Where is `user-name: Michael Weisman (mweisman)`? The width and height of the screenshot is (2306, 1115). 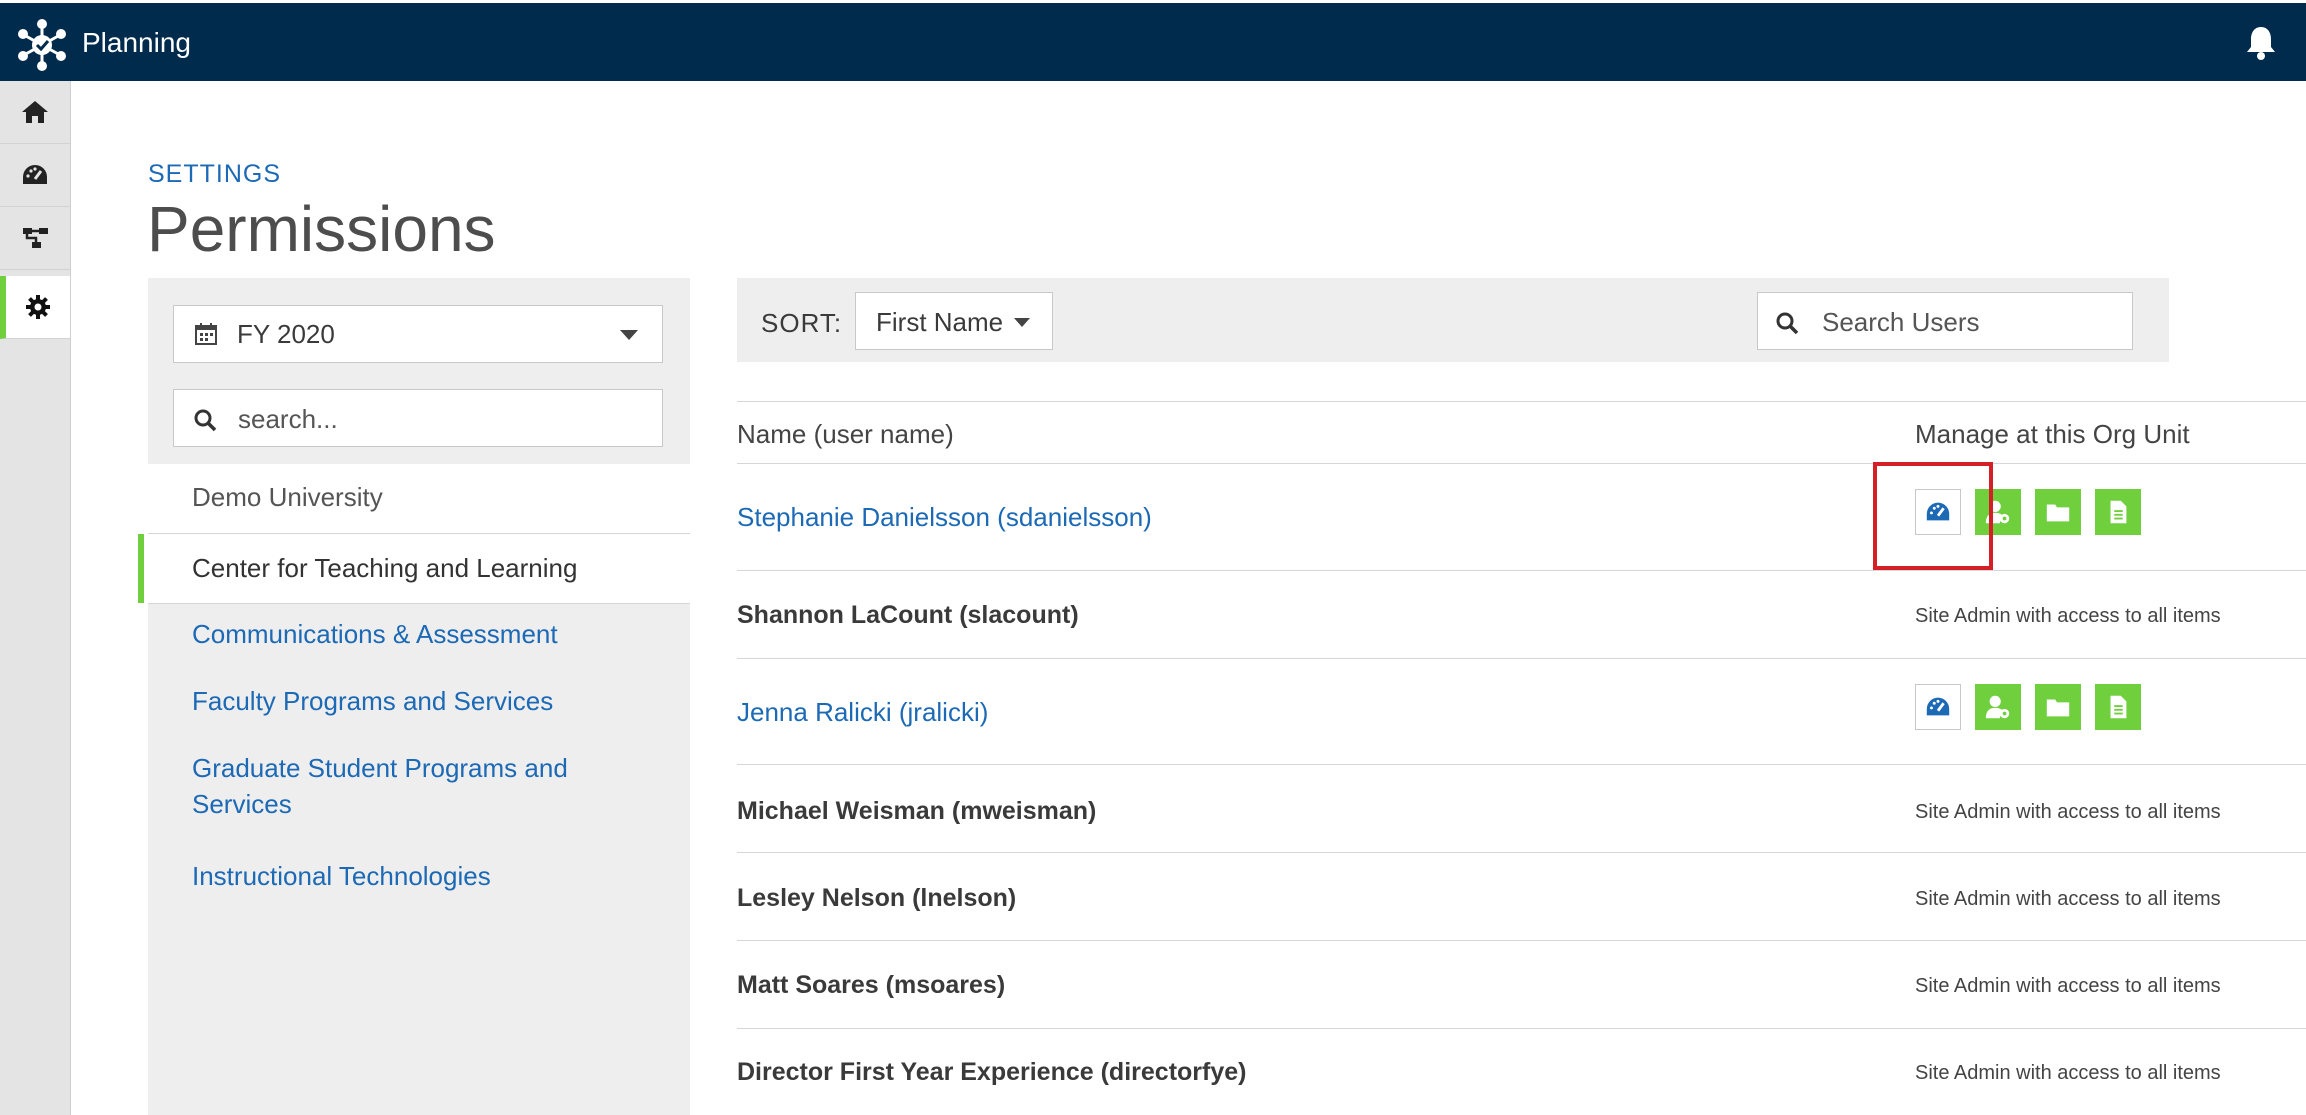
user-name: Michael Weisman (mweisman) is located at coordinates (917, 811).